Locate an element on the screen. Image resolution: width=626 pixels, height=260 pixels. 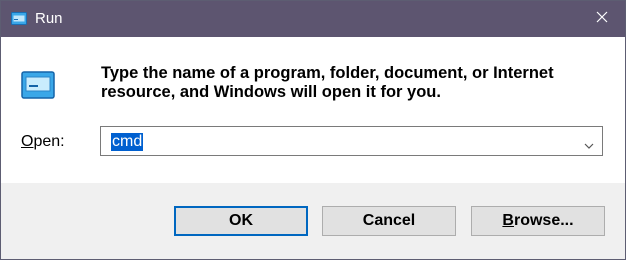
open-input: cmd is located at coordinates (127, 142).